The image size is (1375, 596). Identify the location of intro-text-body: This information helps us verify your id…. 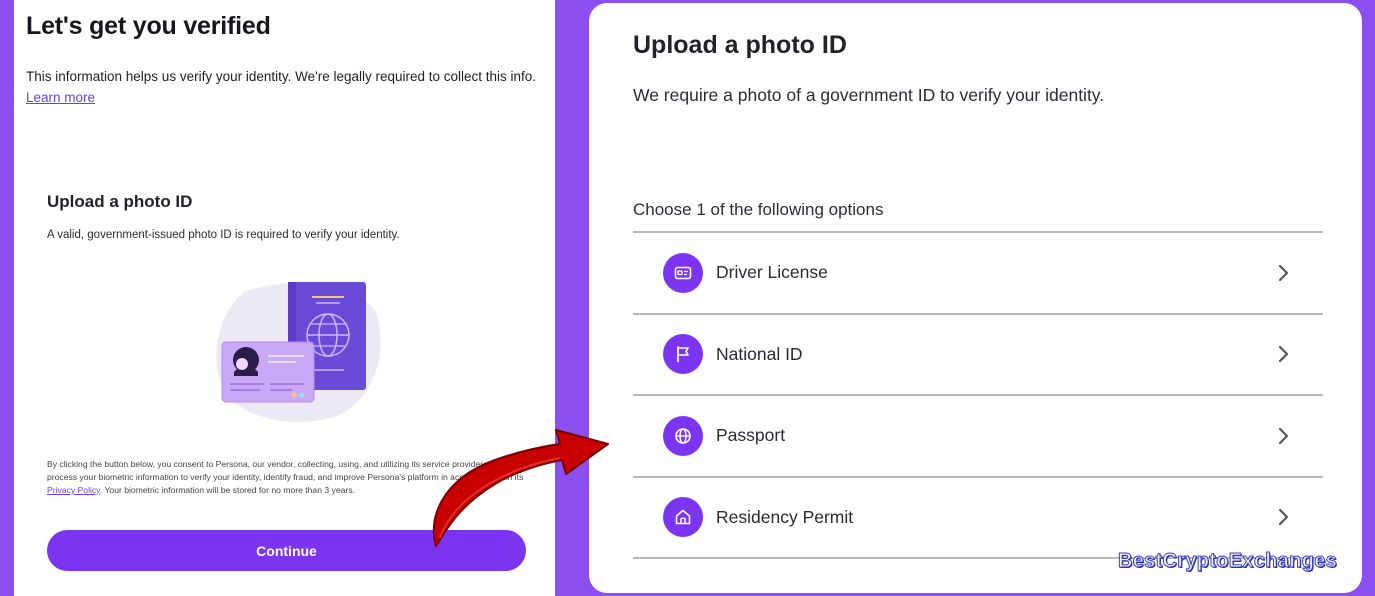
(281, 76).